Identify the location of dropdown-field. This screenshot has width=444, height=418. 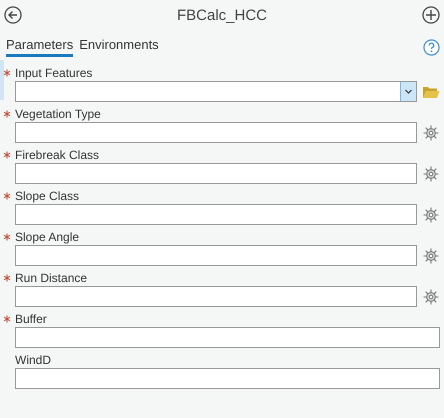
(216, 91).